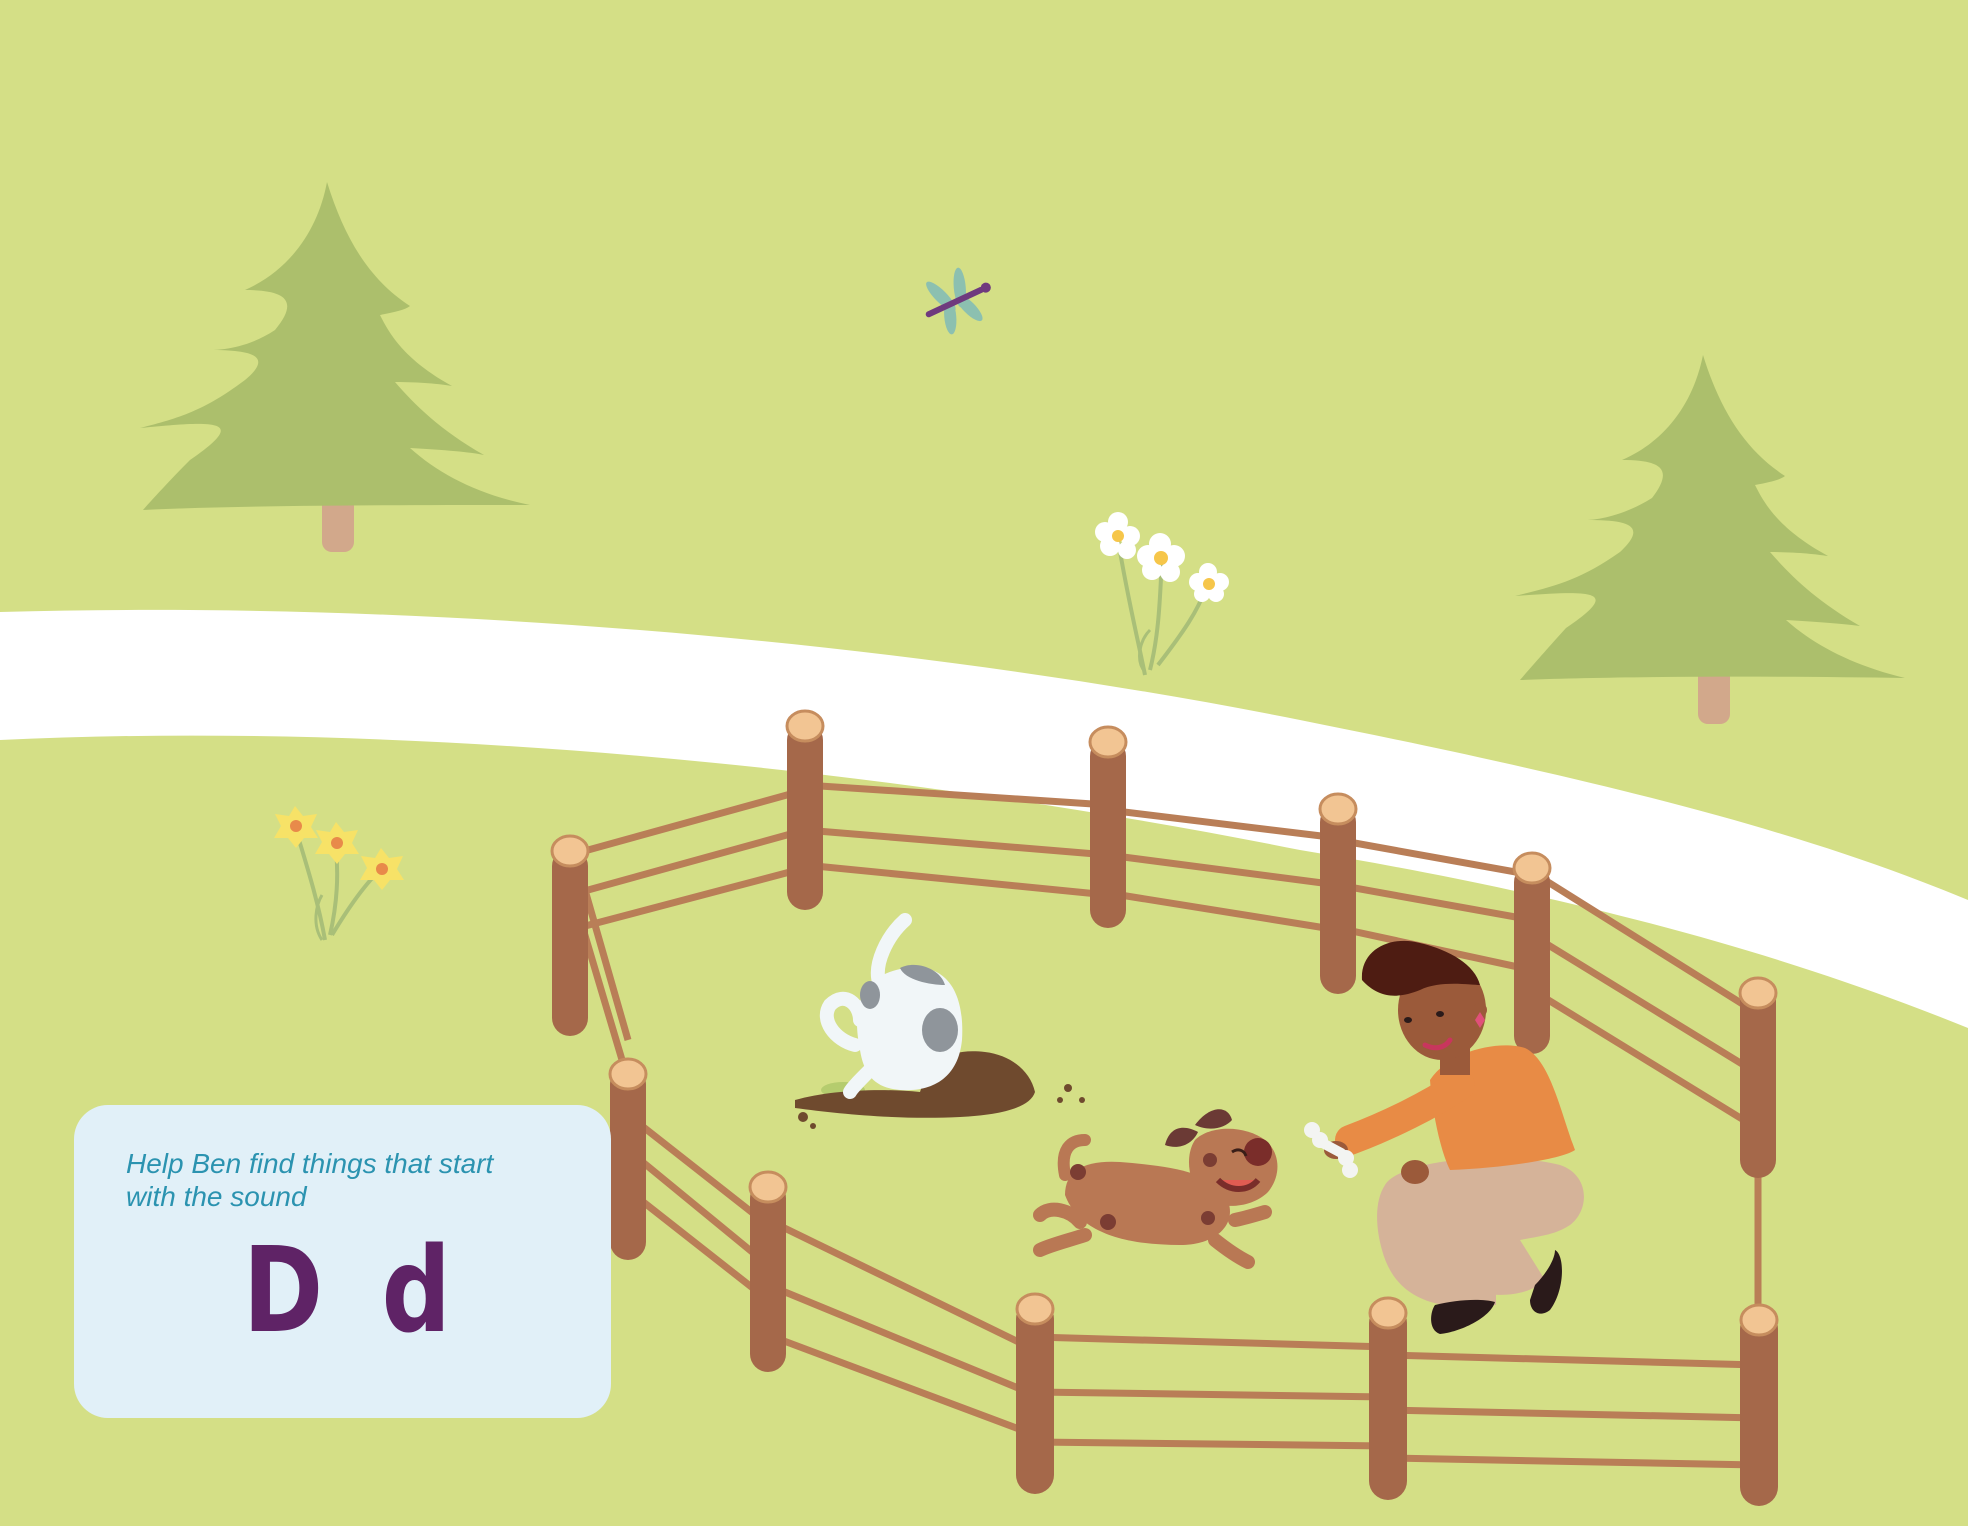 This screenshot has width=1968, height=1526. I want to click on uppercase-letter: D, so click(283, 1290).